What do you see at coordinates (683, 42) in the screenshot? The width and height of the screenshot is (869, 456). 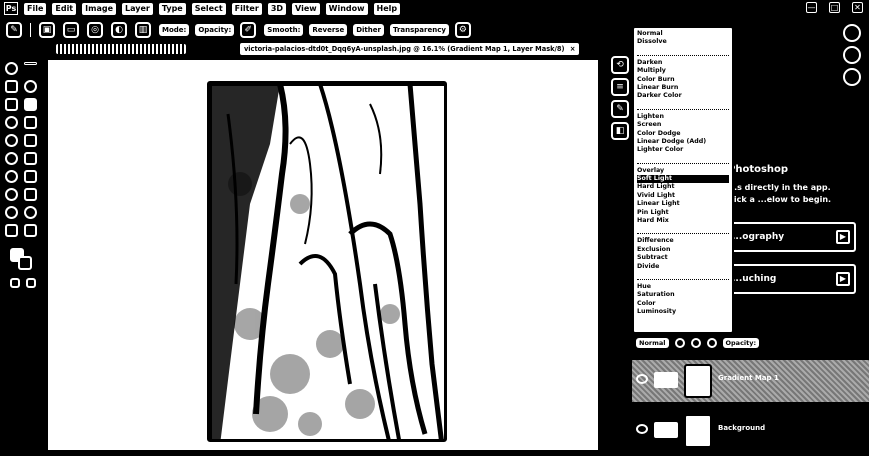 I see `blend-mode-option: Dissolve` at bounding box center [683, 42].